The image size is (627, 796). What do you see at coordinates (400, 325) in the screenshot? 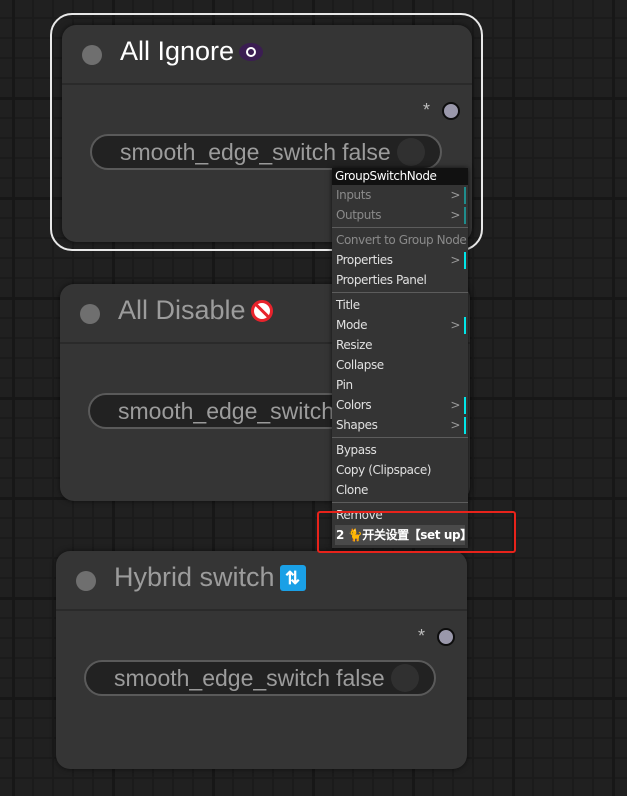
I see `menu-item-mode: Mode >` at bounding box center [400, 325].